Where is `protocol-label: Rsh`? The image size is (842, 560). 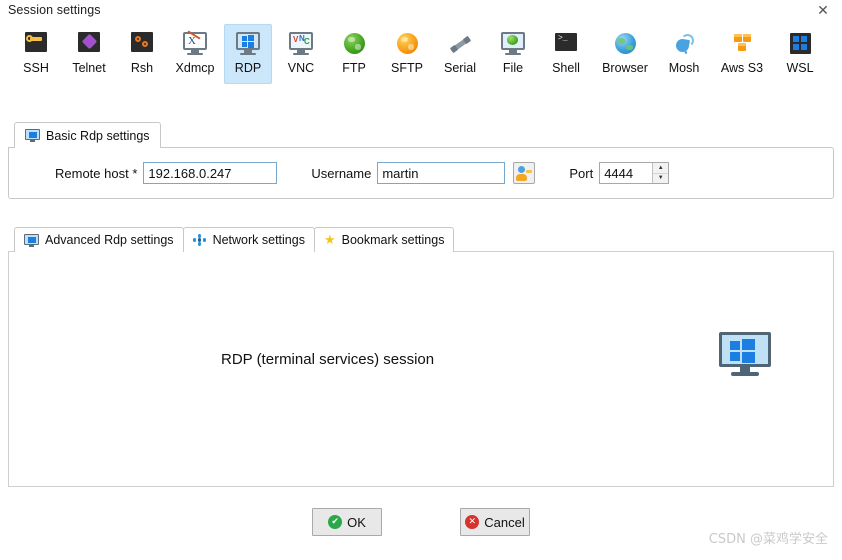 protocol-label: Rsh is located at coordinates (142, 68).